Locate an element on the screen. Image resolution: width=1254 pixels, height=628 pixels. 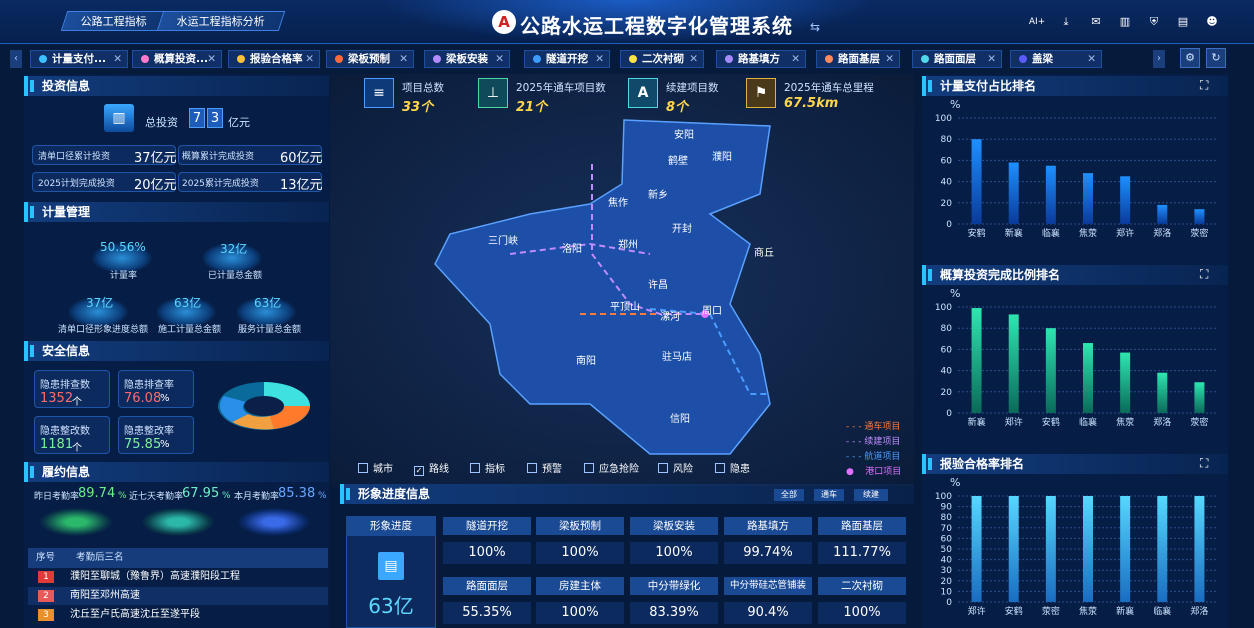
city-label: 许昌 is located at coordinates (658, 285).